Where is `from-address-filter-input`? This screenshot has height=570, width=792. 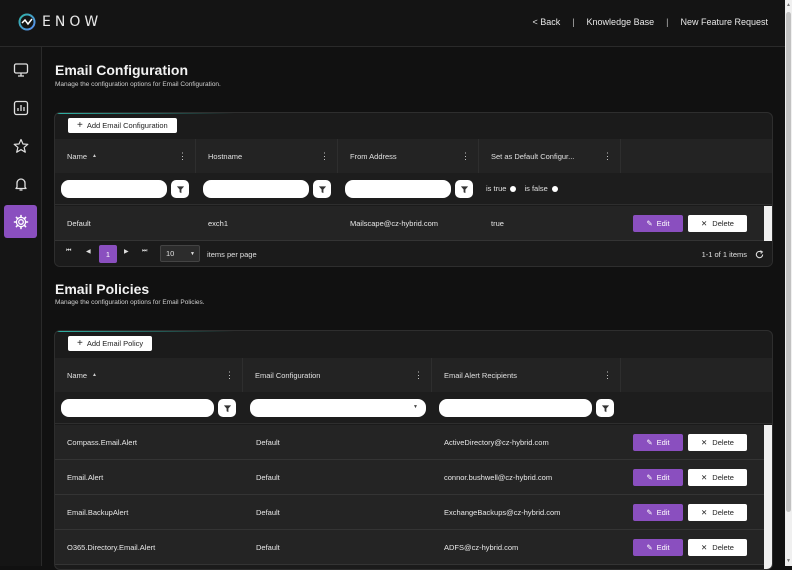 from-address-filter-input is located at coordinates (398, 189).